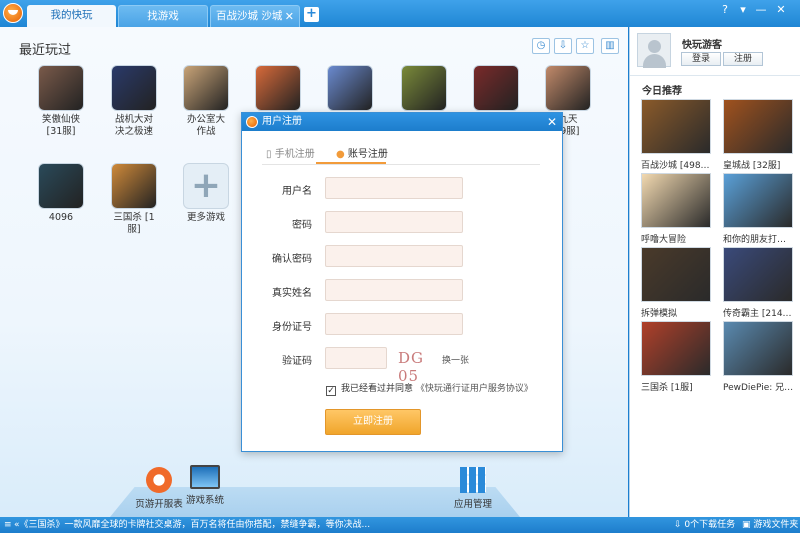  I want to click on tab-game-page: 百战沙城 沙城4… ✕, so click(255, 24).